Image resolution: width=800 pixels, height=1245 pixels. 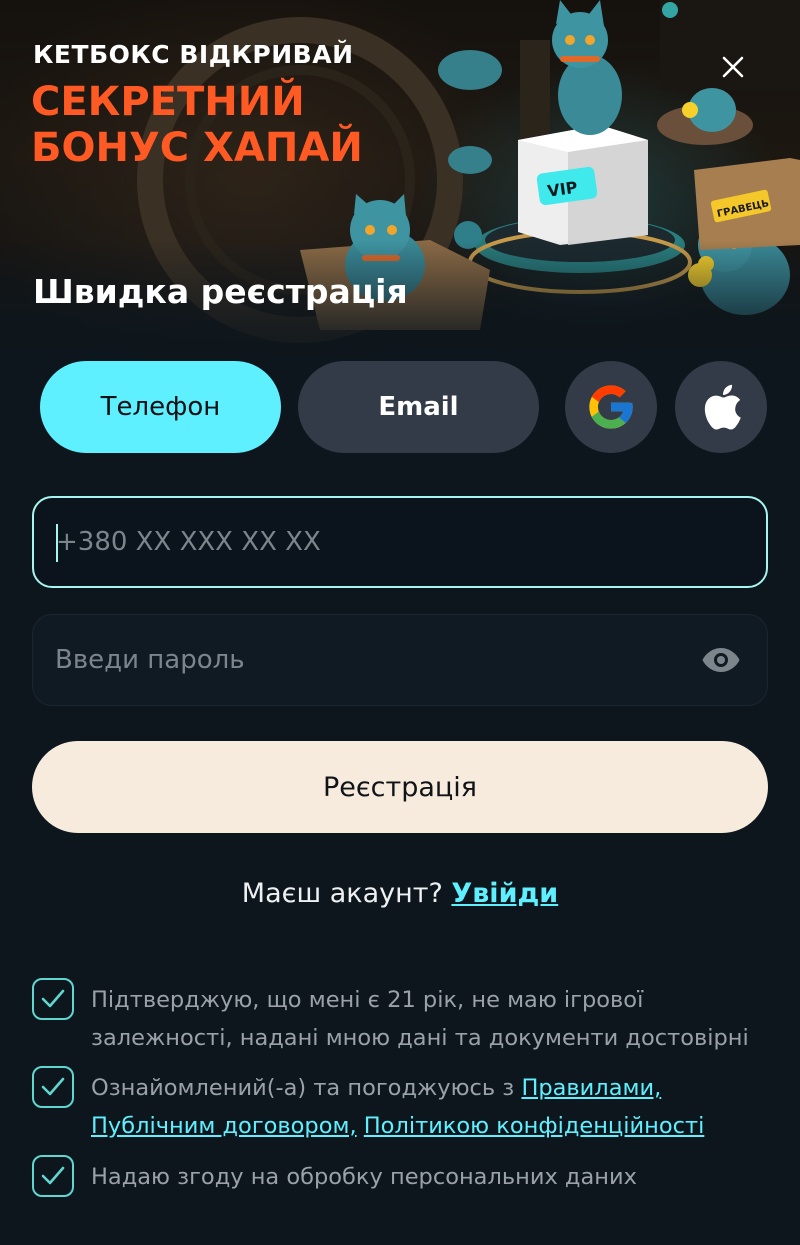 I want to click on consent-personal-data-checkbox, so click(x=53, y=1176).